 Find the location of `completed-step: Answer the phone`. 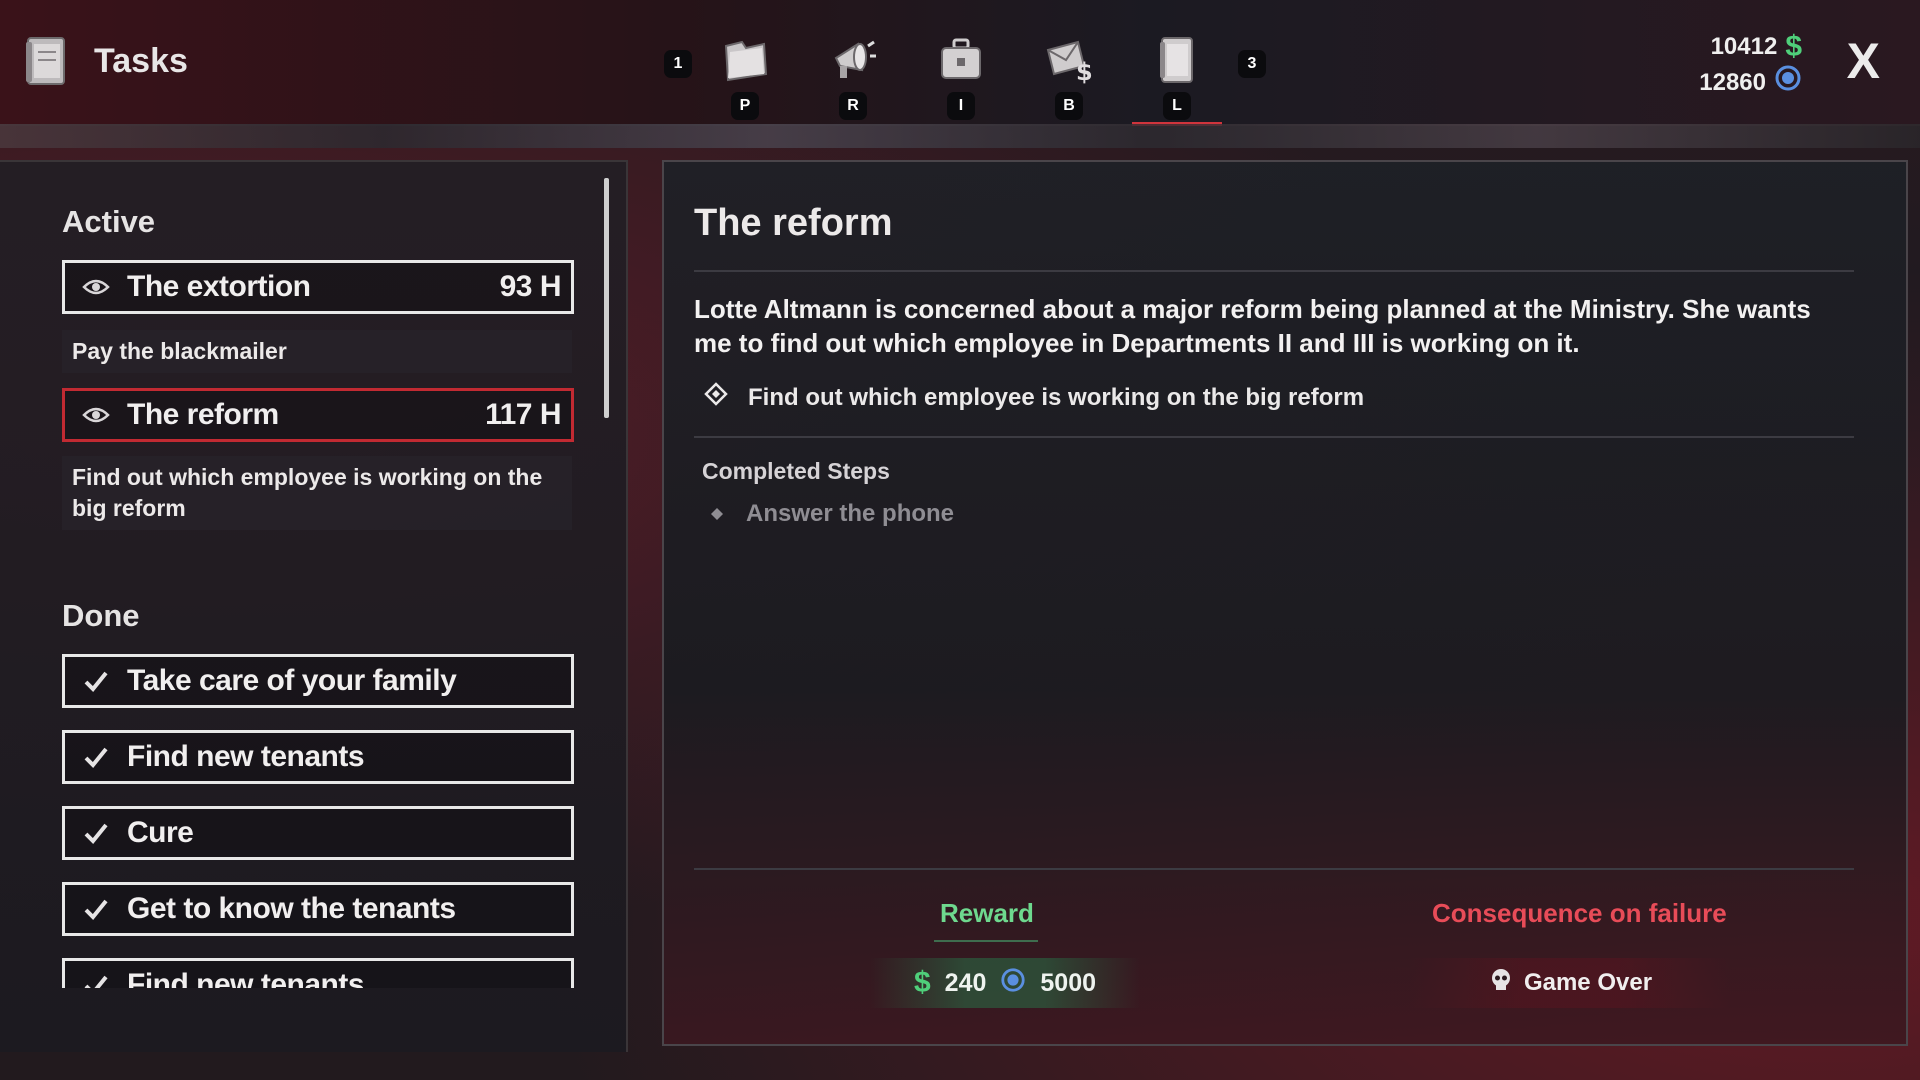

completed-step: Answer the phone is located at coordinates (832, 514).